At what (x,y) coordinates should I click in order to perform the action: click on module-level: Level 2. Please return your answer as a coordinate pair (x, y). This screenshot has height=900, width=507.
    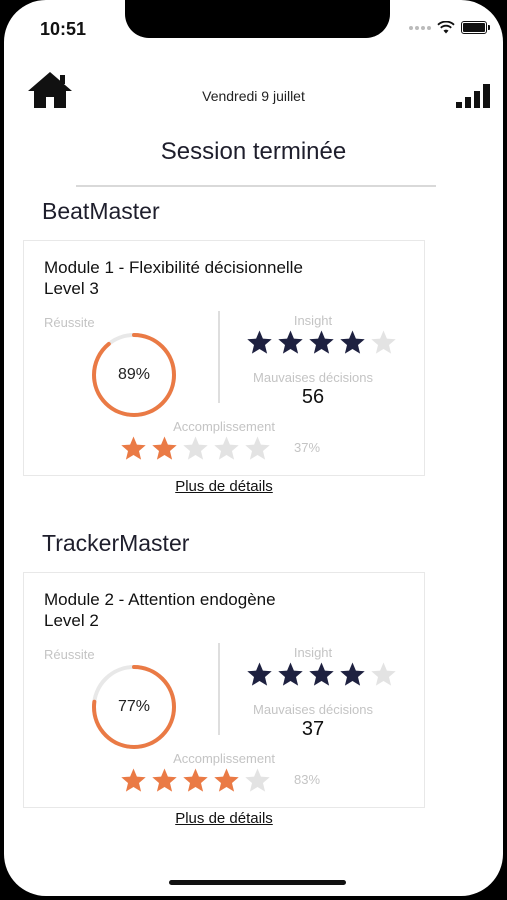
    Looking at the image, I should click on (71, 620).